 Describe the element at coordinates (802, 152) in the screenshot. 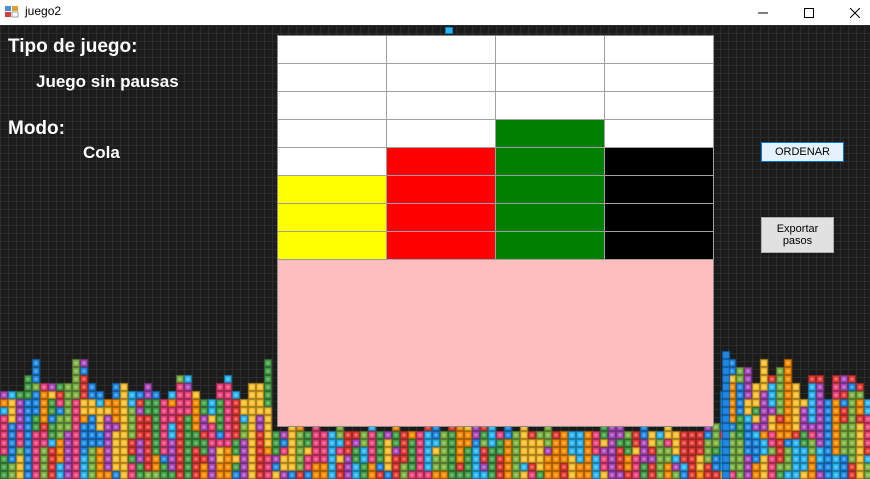

I see `ordenar-button: ORDENAR` at that location.